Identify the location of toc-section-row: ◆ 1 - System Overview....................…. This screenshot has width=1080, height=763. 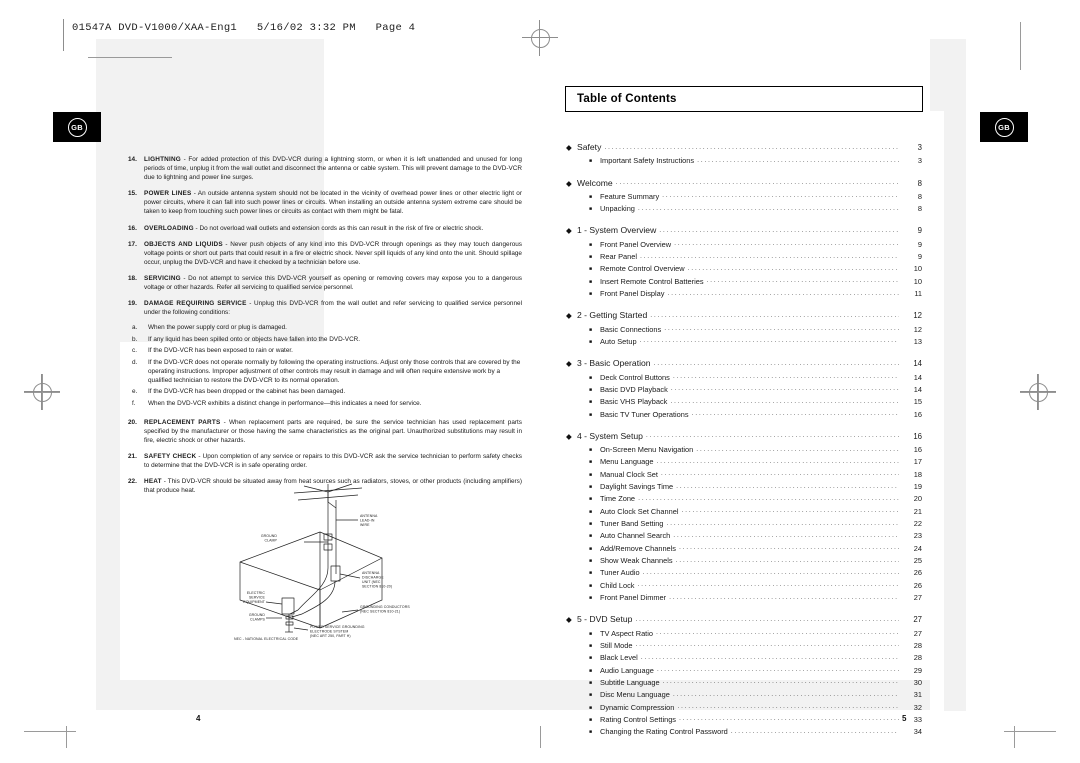
(744, 230).